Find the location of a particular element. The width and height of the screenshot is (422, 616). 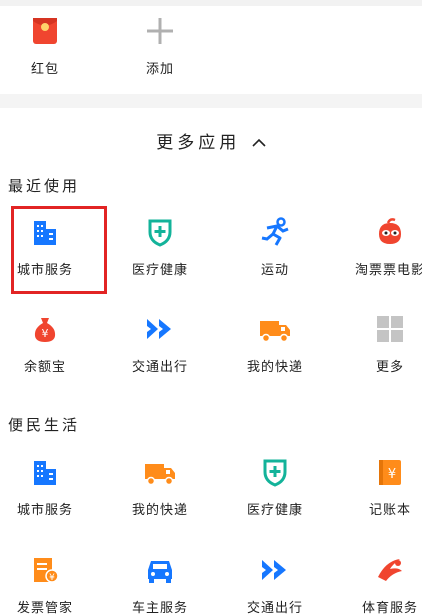

car-icon is located at coordinates (160, 570).